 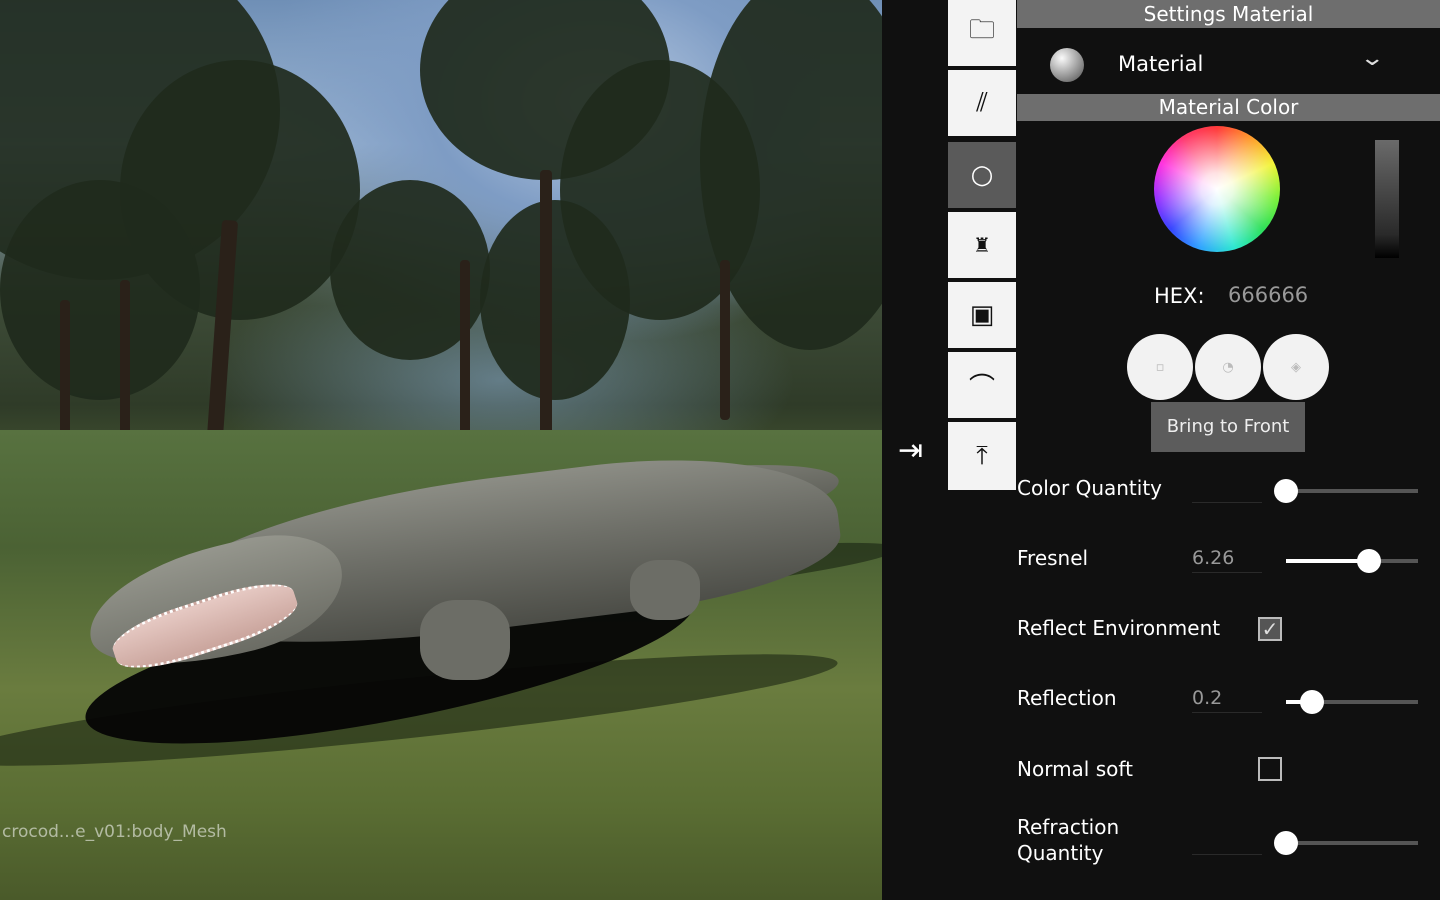 What do you see at coordinates (1217, 189) in the screenshot?
I see `color-wheel` at bounding box center [1217, 189].